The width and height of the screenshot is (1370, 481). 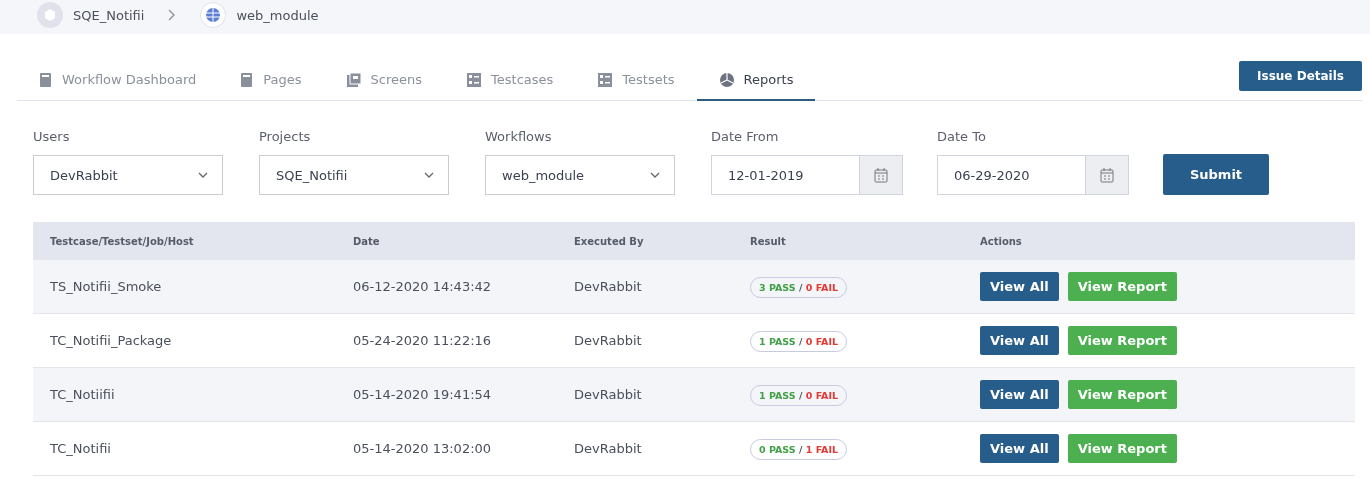 What do you see at coordinates (285, 136) in the screenshot?
I see `field-label: Projects` at bounding box center [285, 136].